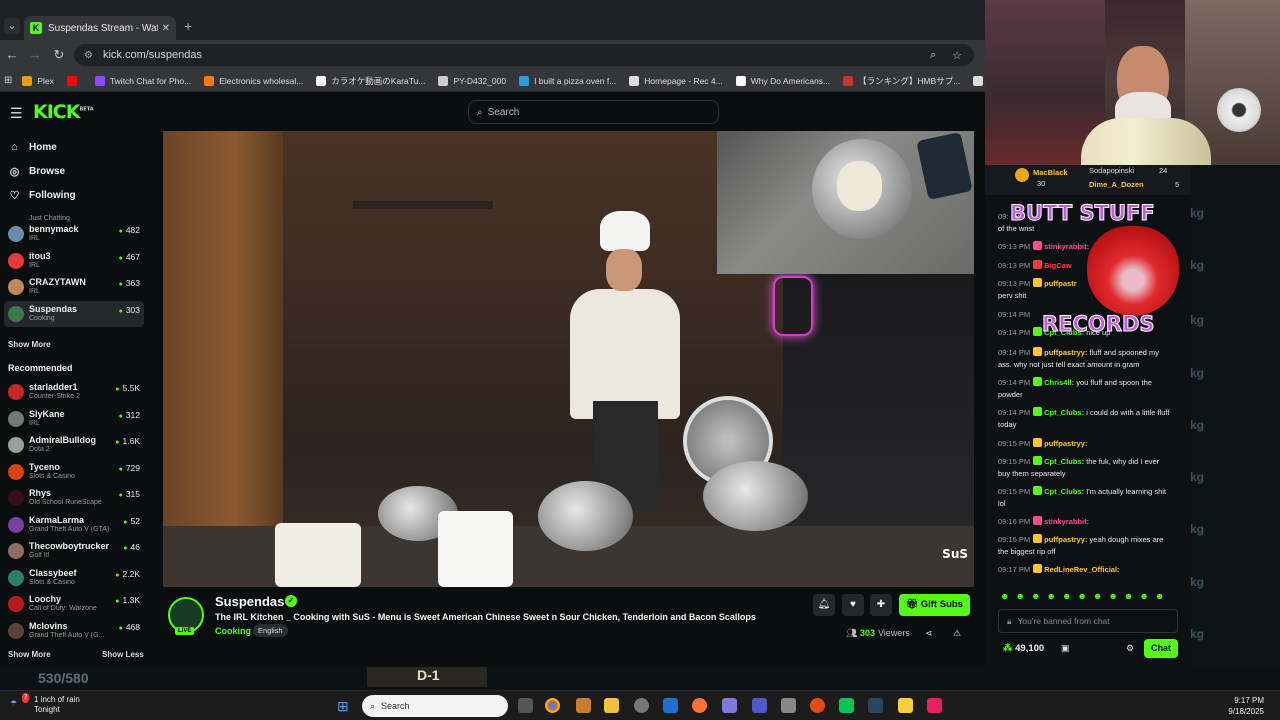 Image resolution: width=1280 pixels, height=720 pixels. What do you see at coordinates (759, 705) in the screenshot?
I see `teams-icon` at bounding box center [759, 705].